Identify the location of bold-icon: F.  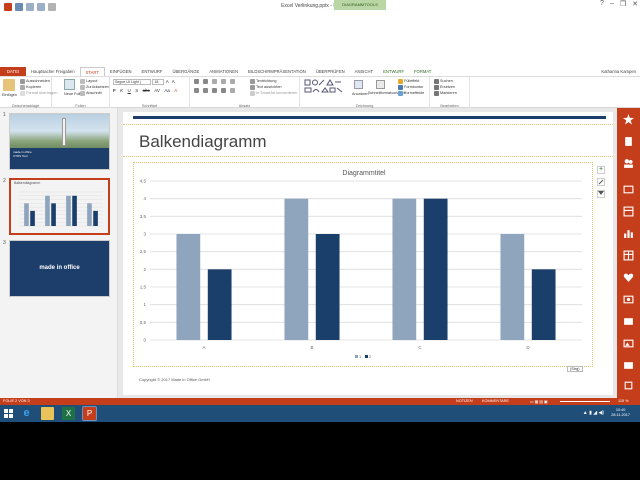
(114, 90).